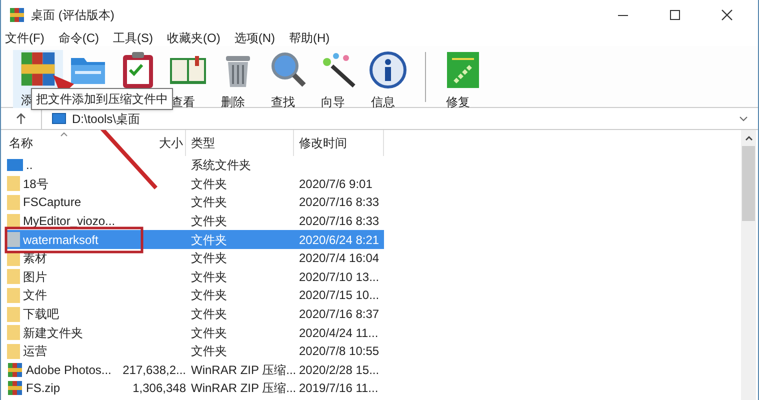 This screenshot has height=400, width=759. I want to click on file-row: 运营 文件夹 2020/7/8 10:55, so click(194, 351).